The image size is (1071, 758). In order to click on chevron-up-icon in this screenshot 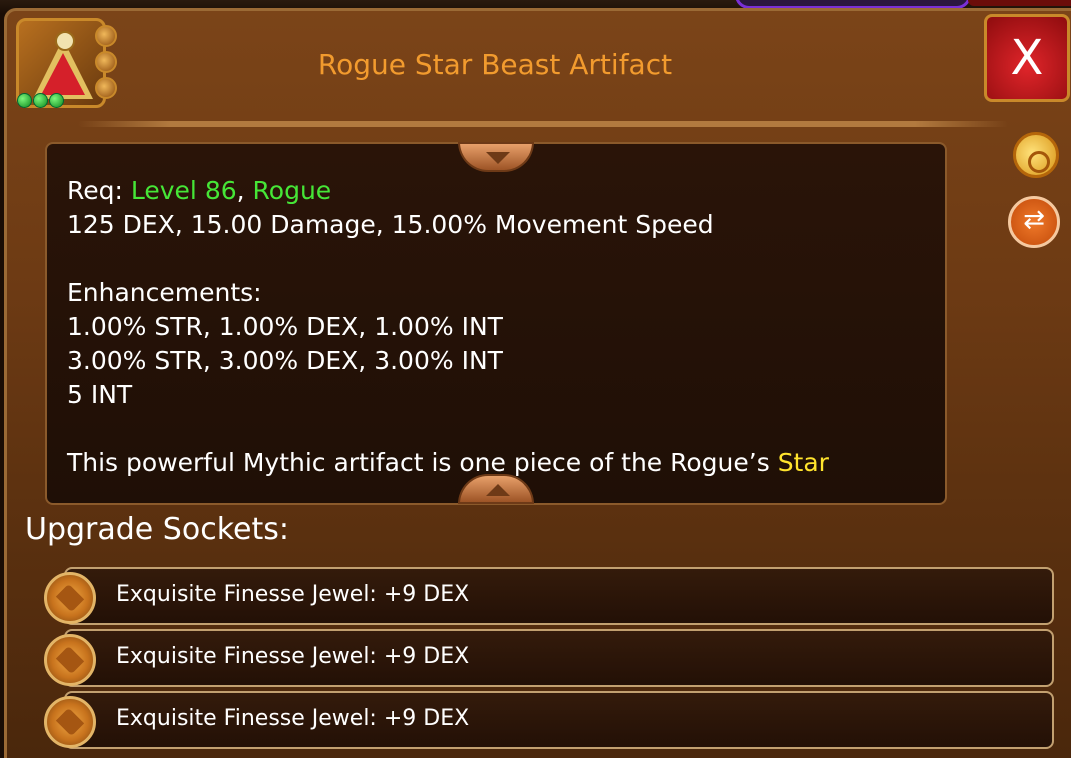, I will do `click(498, 490)`.